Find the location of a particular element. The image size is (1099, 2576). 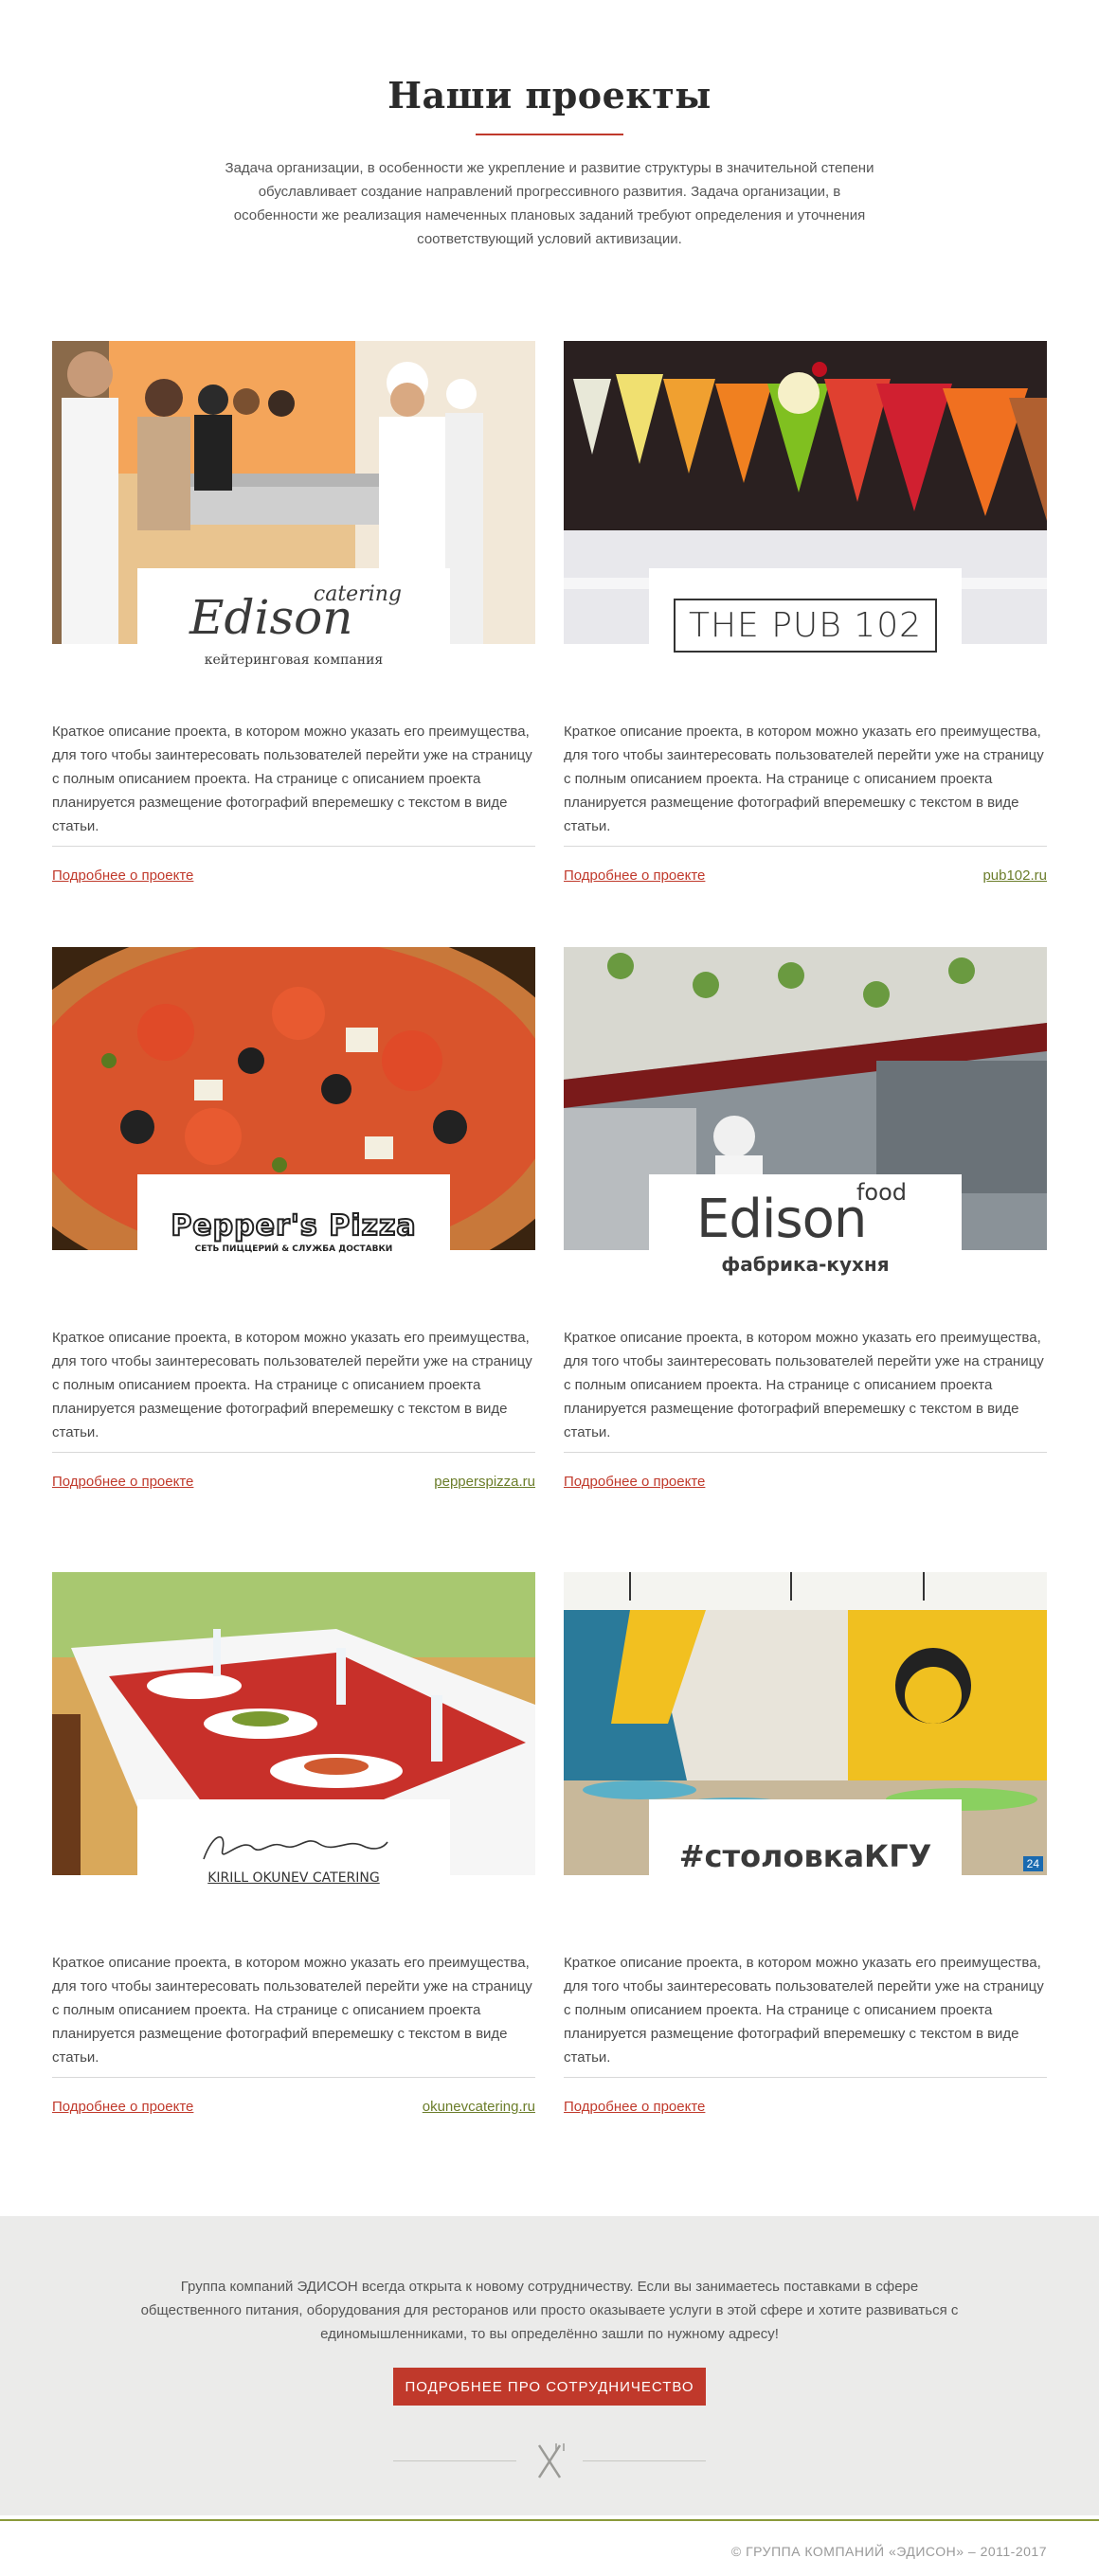

pub102-logo: THE PUB 102 is located at coordinates (805, 625).